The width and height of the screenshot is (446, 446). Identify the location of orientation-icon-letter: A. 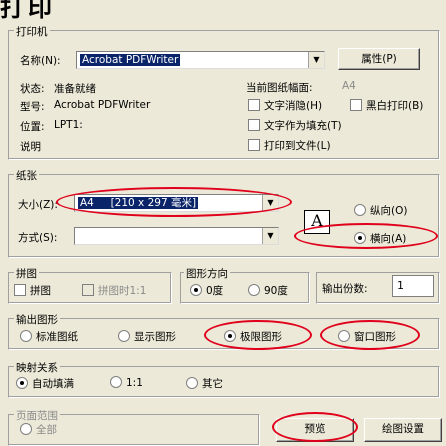
(317, 220).